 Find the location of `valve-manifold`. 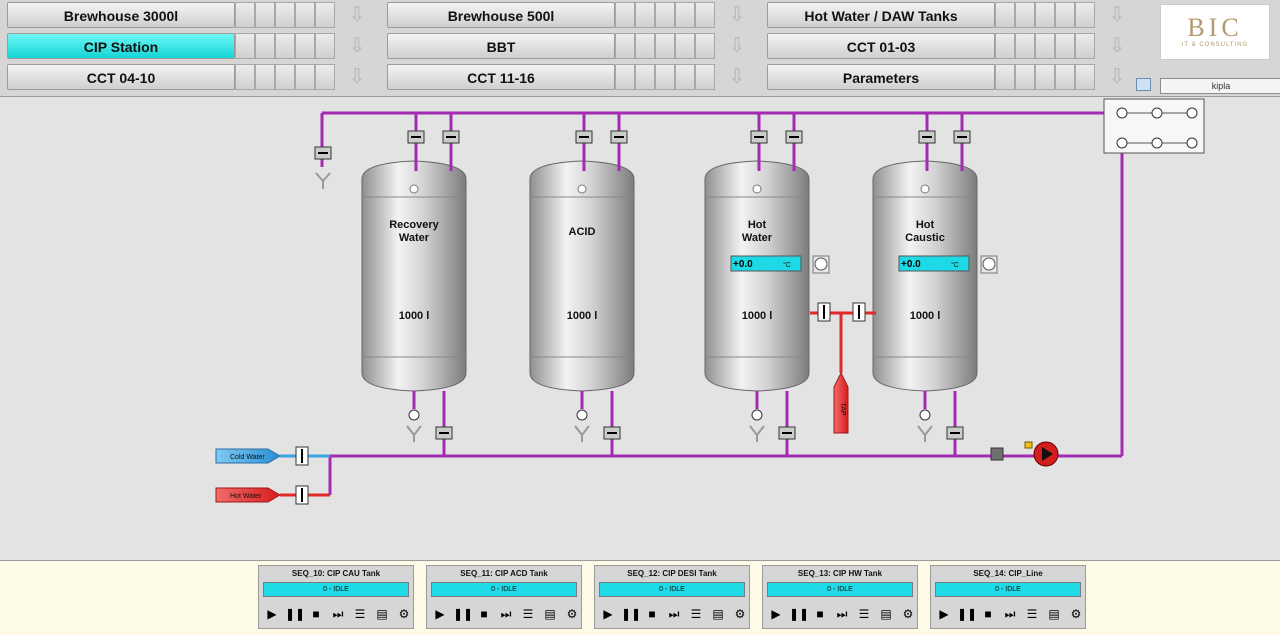

valve-manifold is located at coordinates (1154, 126).